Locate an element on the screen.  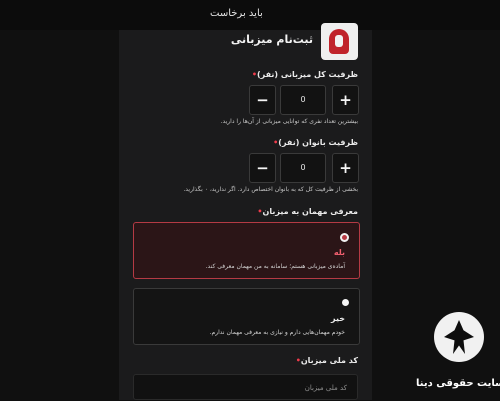
radio-unselected-icon is located at coordinates (345, 302).